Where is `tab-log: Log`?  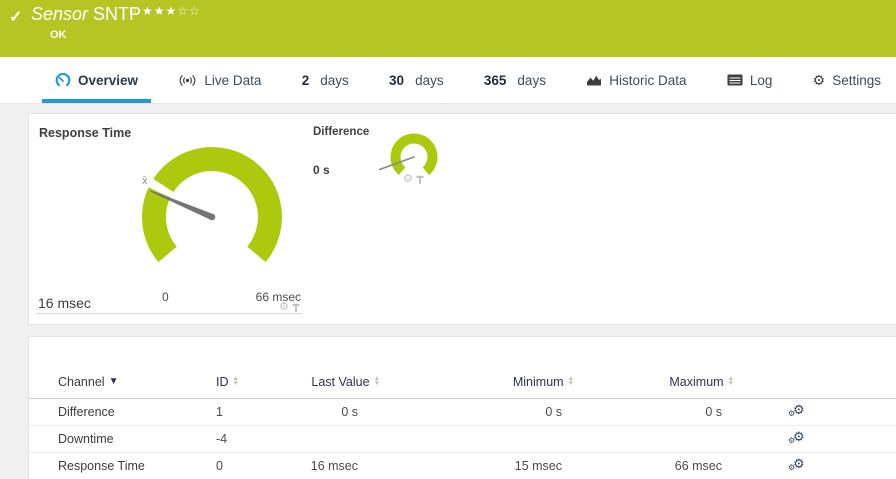 tab-log: Log is located at coordinates (750, 80).